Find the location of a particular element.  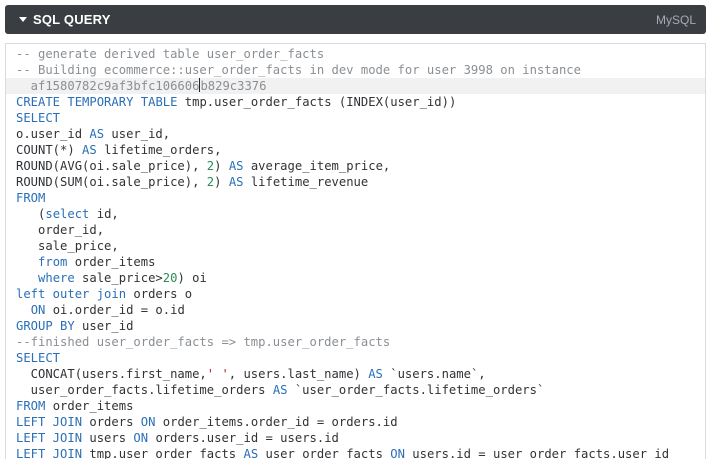

code-token: ( is located at coordinates (31, 214).